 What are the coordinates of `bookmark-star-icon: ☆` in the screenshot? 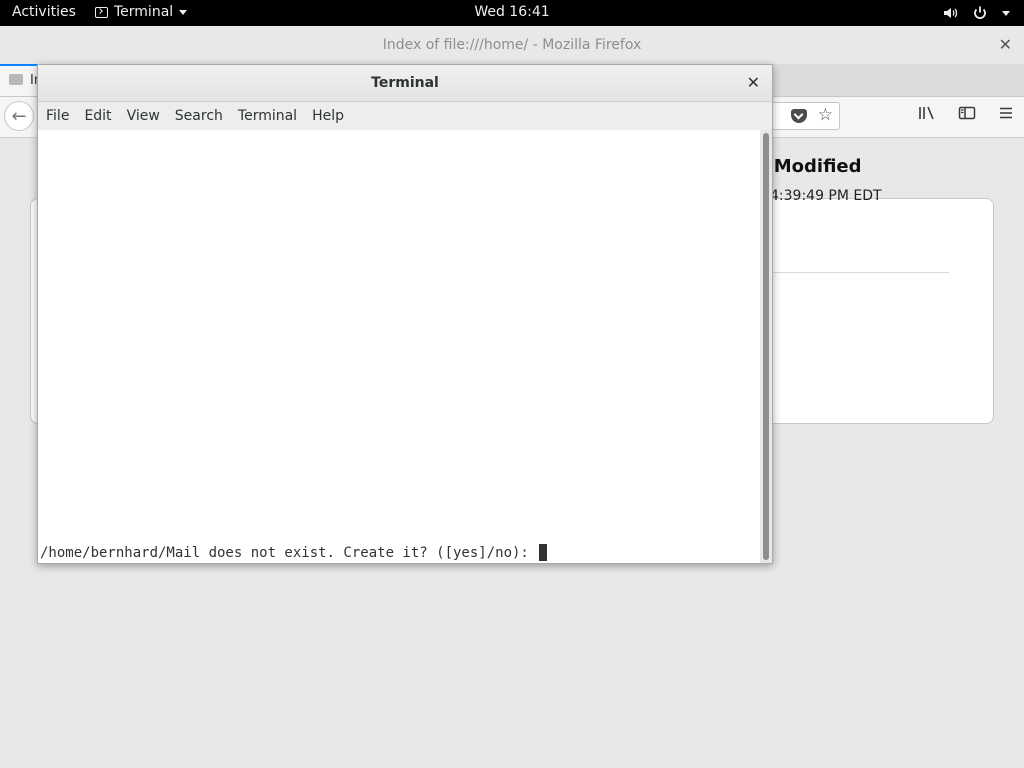 It's located at (825, 115).